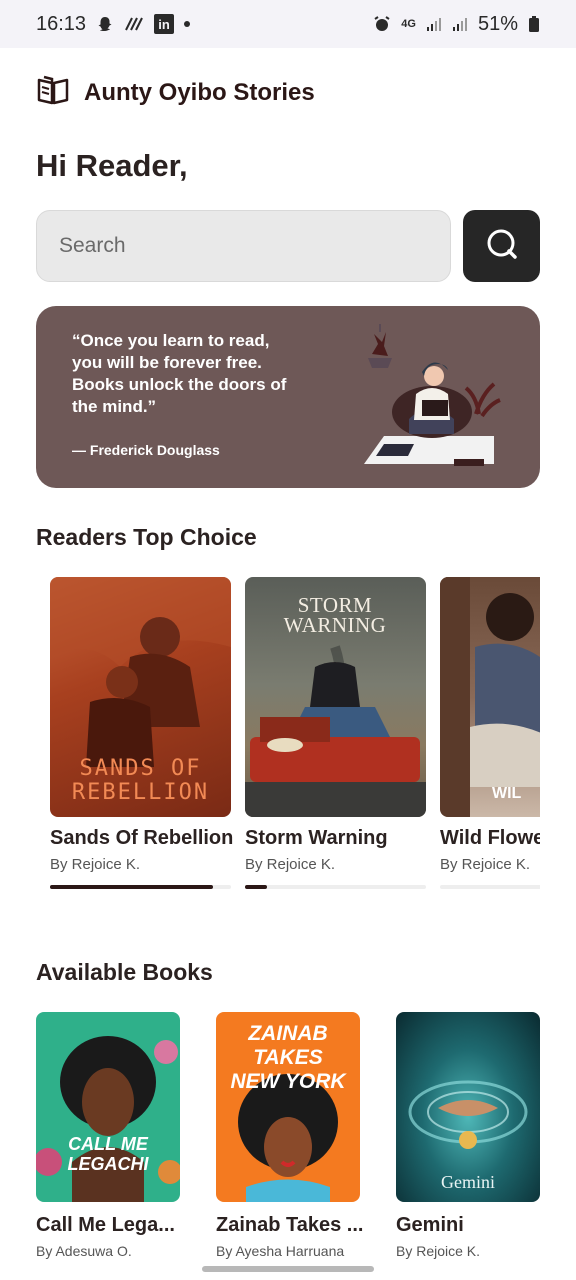 This screenshot has width=576, height=1280. Describe the element at coordinates (187, 24) in the screenshot. I see `notification-dot-icon` at that location.